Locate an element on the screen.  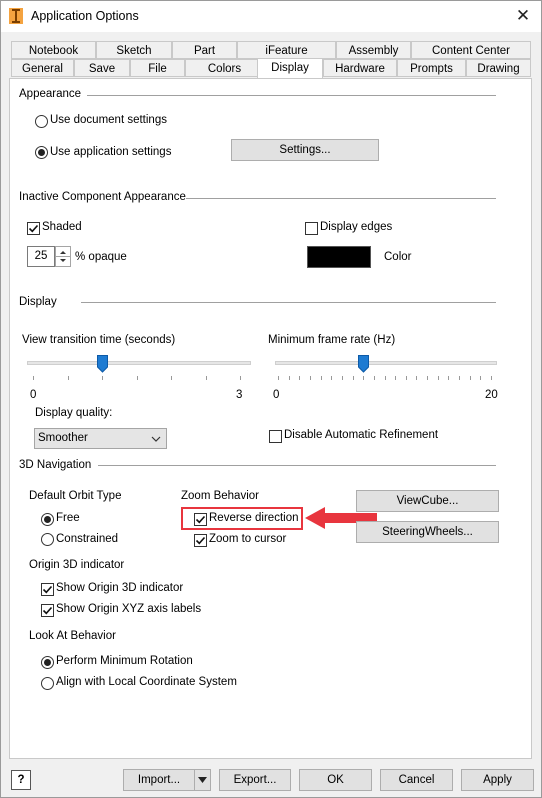
display-quality-select: Smoother is located at coordinates (100, 438).